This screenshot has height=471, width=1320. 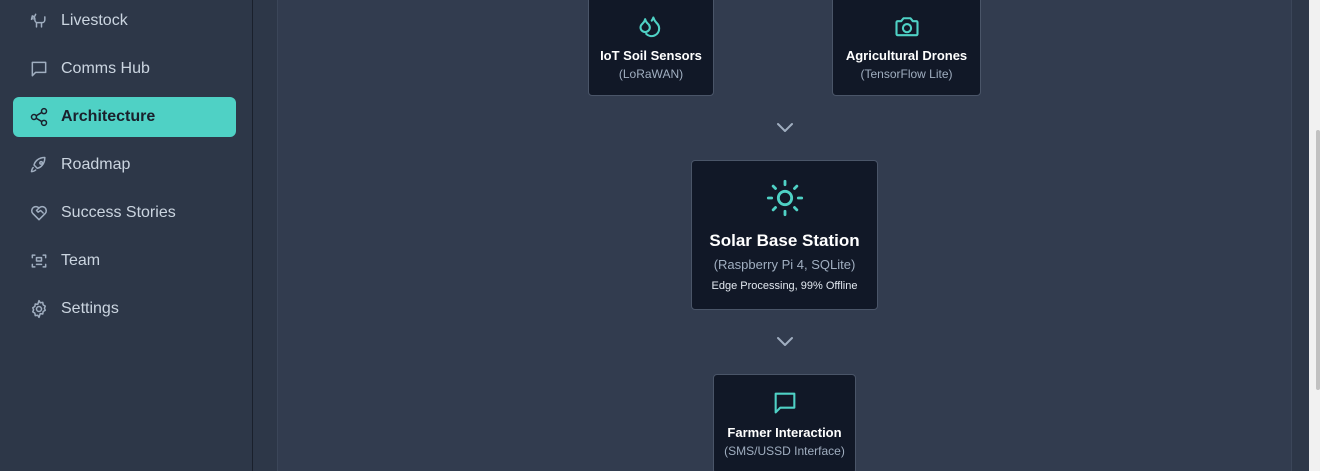 I want to click on sidebar-item-label: Success Stories, so click(x=118, y=212).